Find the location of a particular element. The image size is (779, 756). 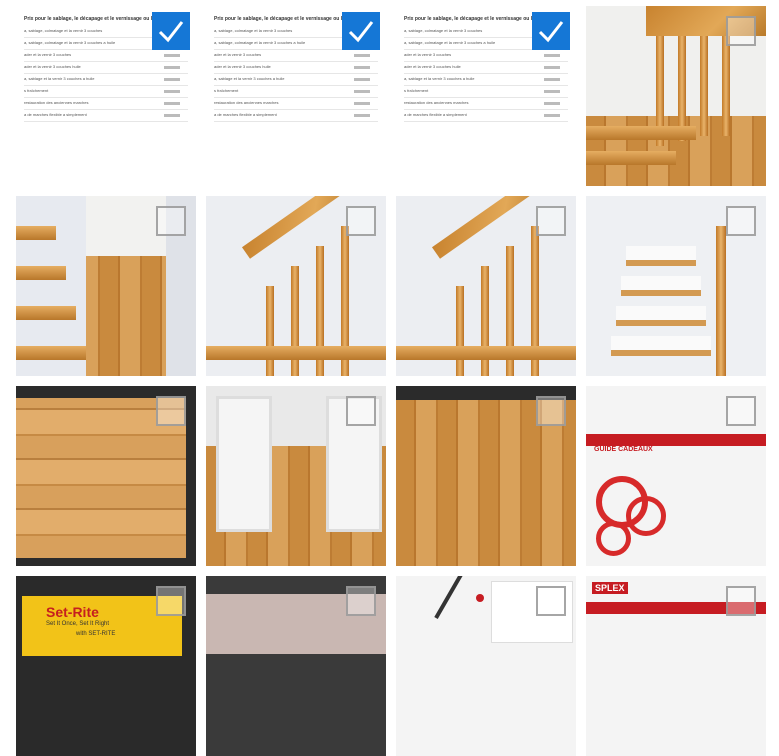

video-caption: Set-Rite is located at coordinates (72, 612).